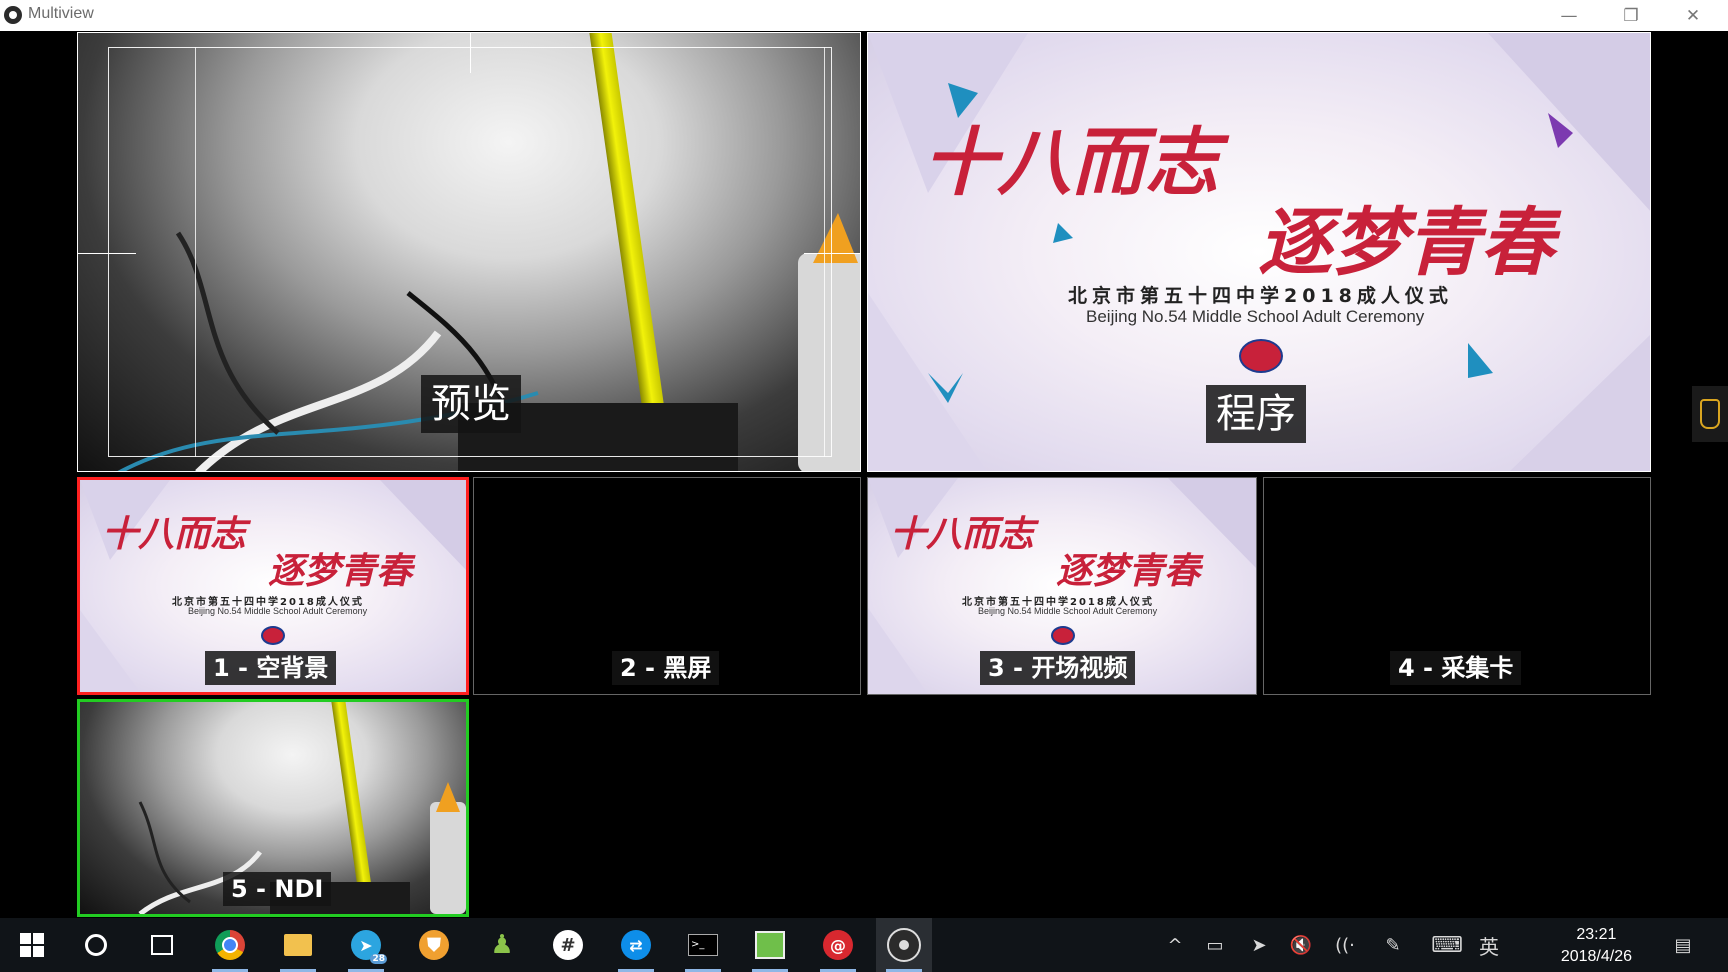  Describe the element at coordinates (832, 253) in the screenshot. I see `center-mark-right` at that location.